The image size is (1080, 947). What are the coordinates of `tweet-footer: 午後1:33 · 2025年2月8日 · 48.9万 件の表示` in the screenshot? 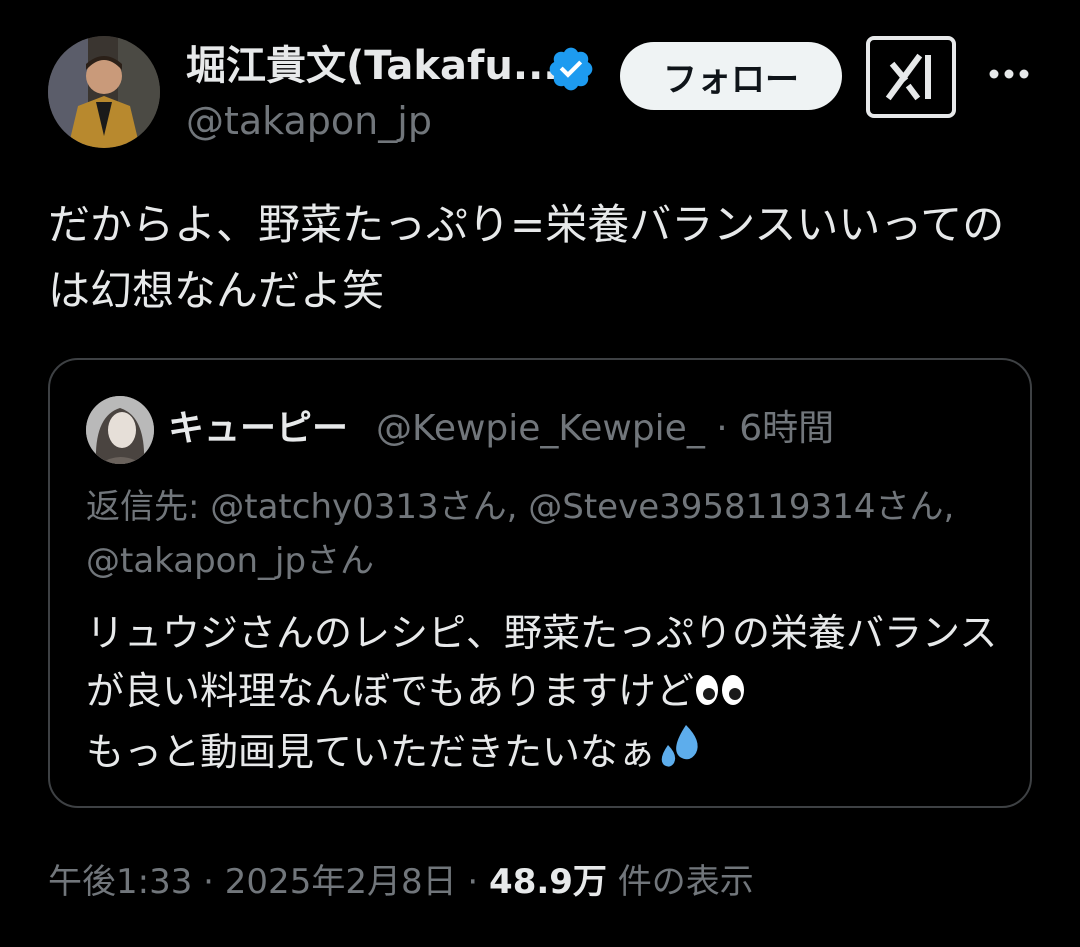 It's located at (401, 882).